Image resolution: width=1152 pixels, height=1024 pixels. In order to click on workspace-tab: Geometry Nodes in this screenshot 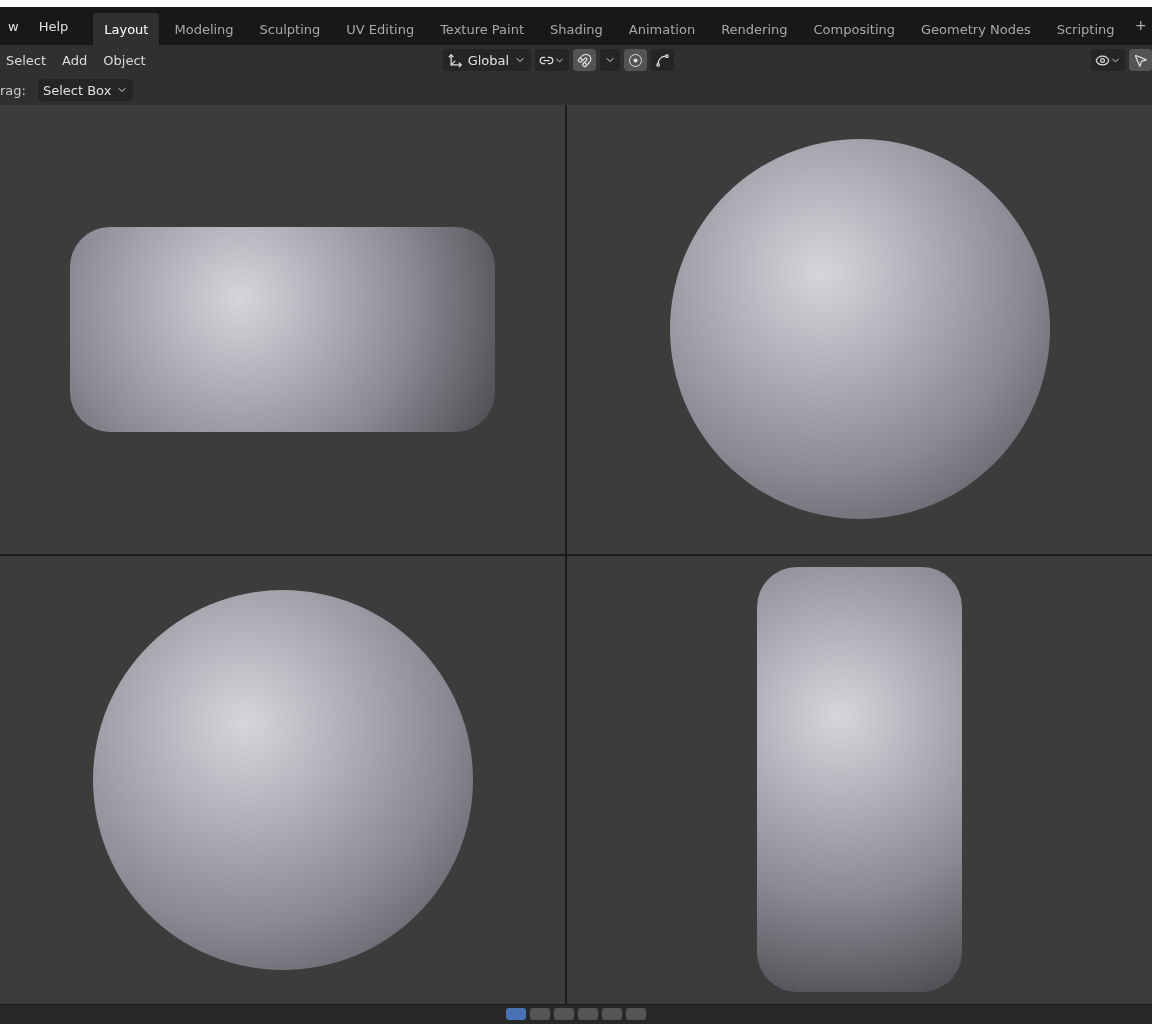, I will do `click(976, 29)`.